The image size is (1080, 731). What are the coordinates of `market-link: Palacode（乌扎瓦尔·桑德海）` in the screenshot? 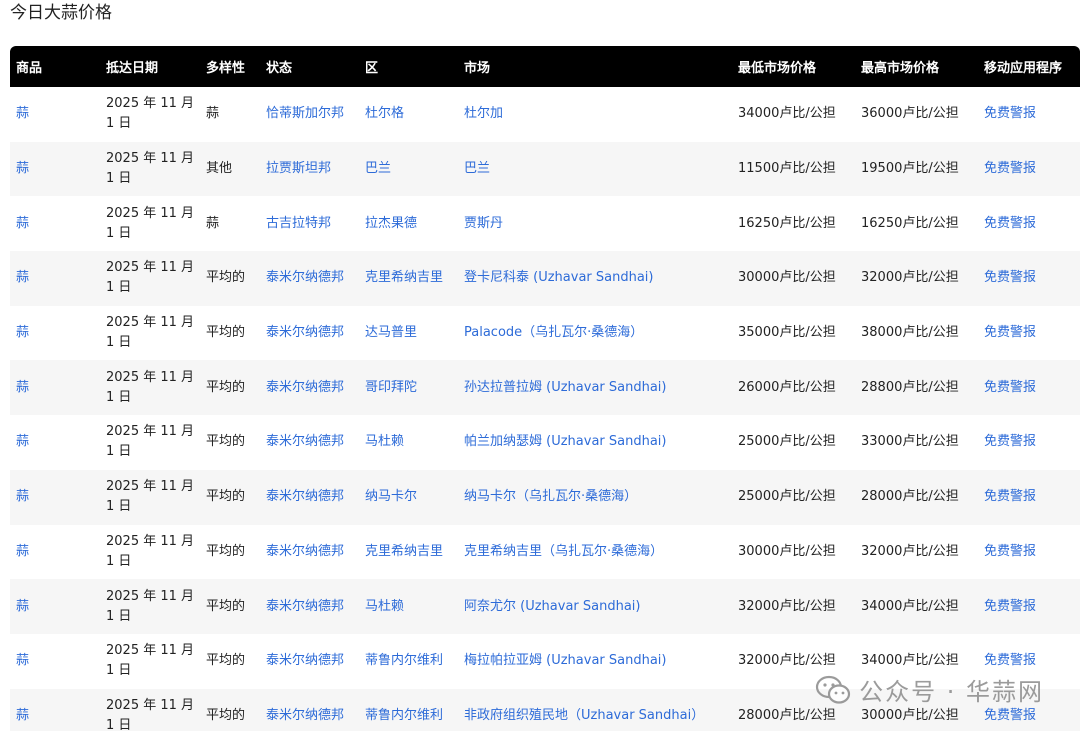 It's located at (553, 332).